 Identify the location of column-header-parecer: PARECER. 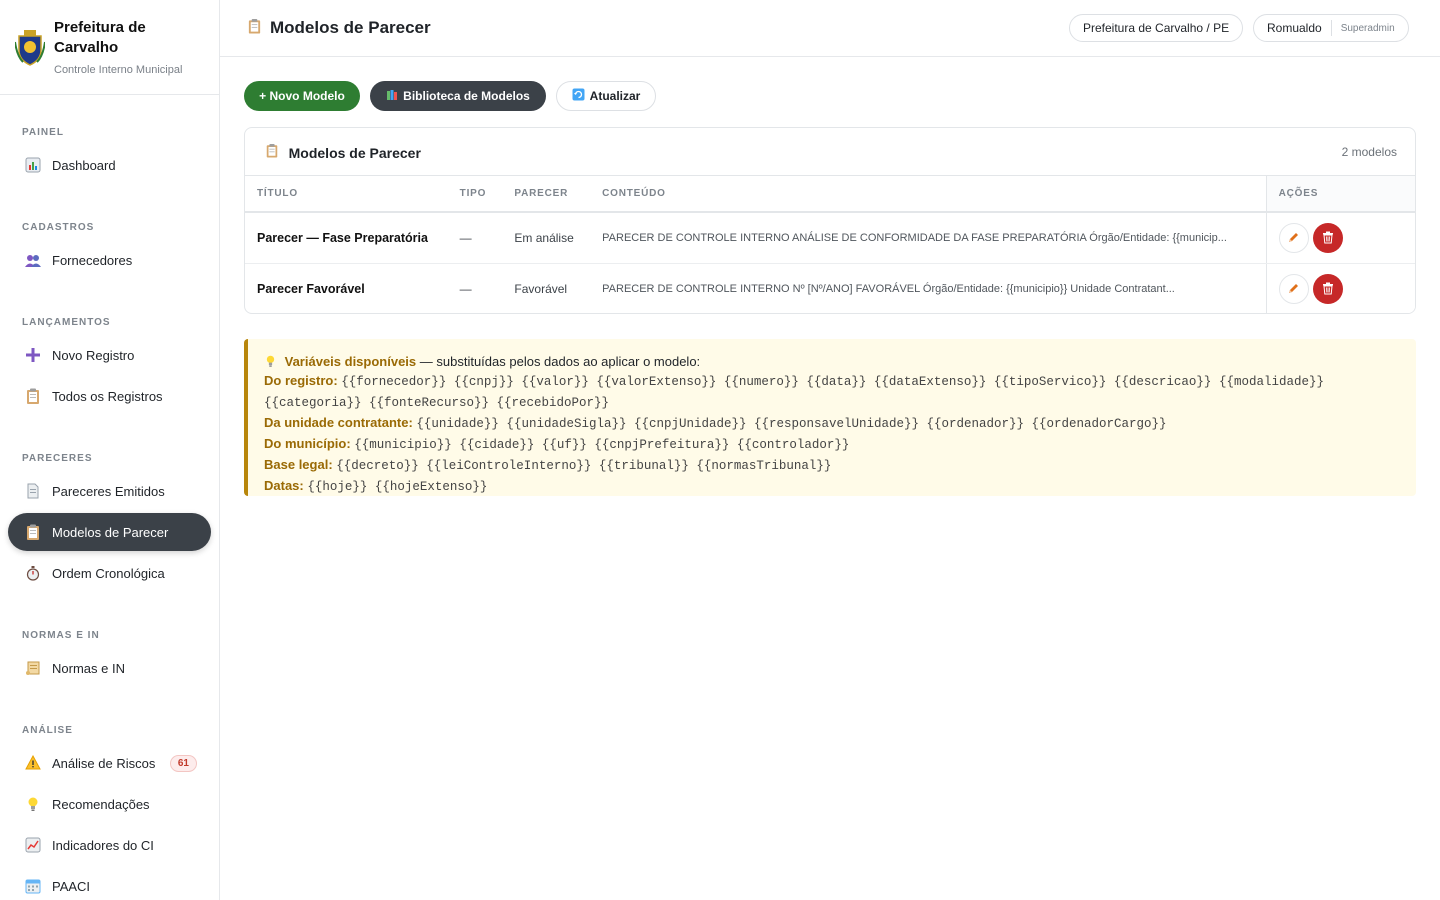
(546, 194).